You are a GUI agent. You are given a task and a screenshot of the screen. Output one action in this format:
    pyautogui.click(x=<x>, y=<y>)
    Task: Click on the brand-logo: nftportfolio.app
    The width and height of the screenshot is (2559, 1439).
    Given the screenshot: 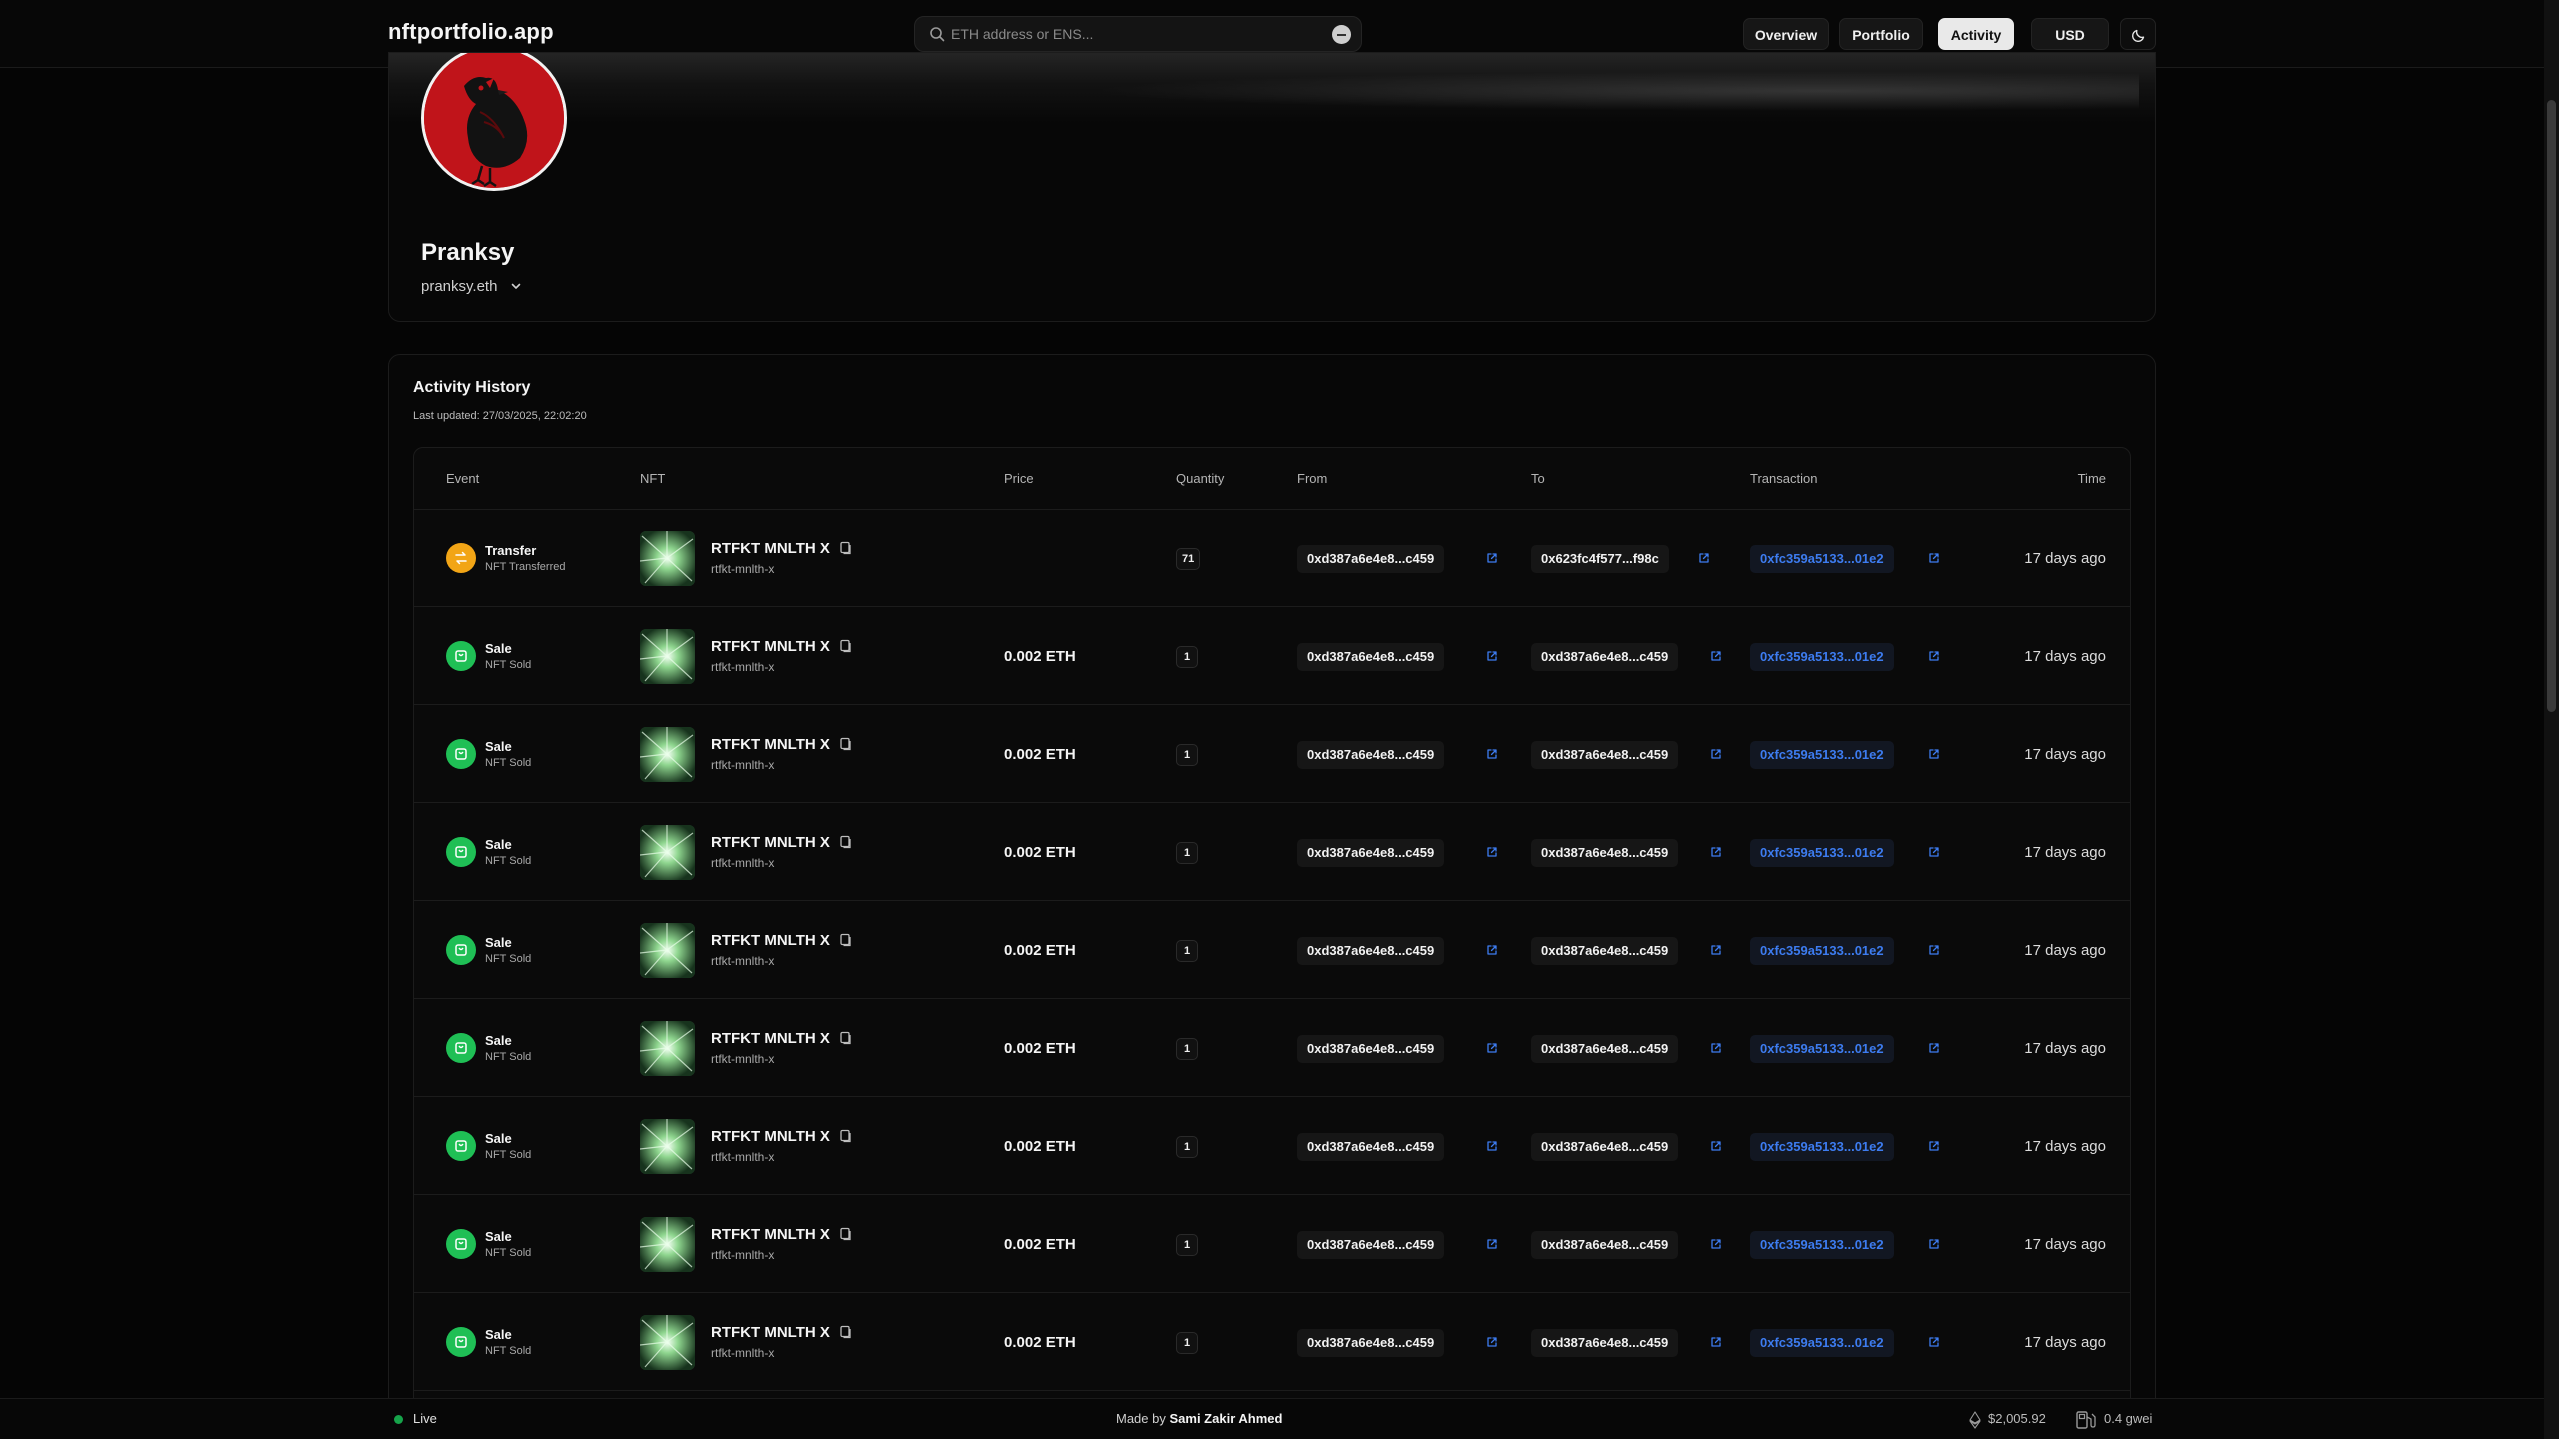 What is the action you would take?
    pyautogui.click(x=471, y=32)
    